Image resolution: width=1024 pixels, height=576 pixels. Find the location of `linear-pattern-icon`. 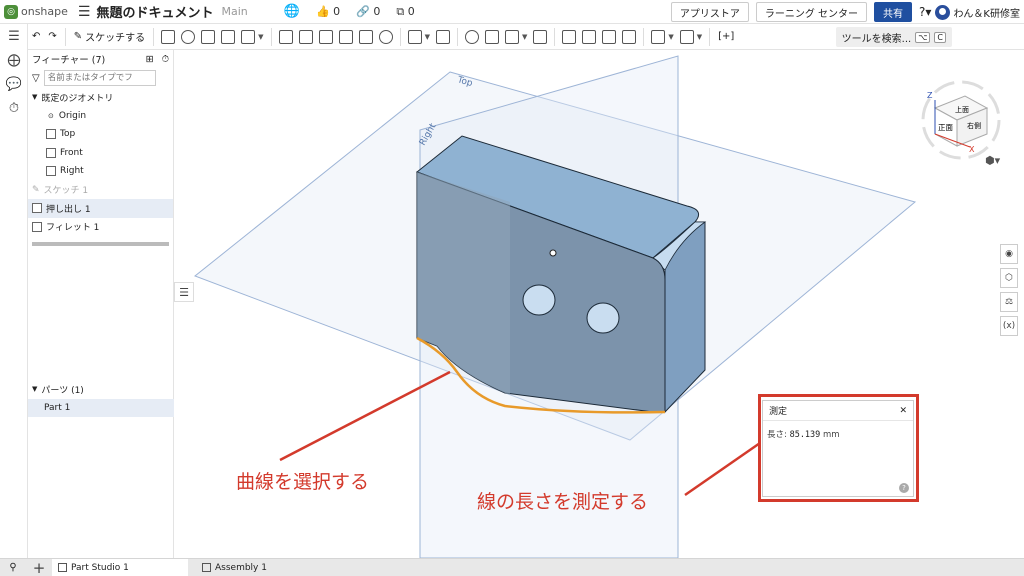

linear-pattern-icon is located at coordinates (414, 36).